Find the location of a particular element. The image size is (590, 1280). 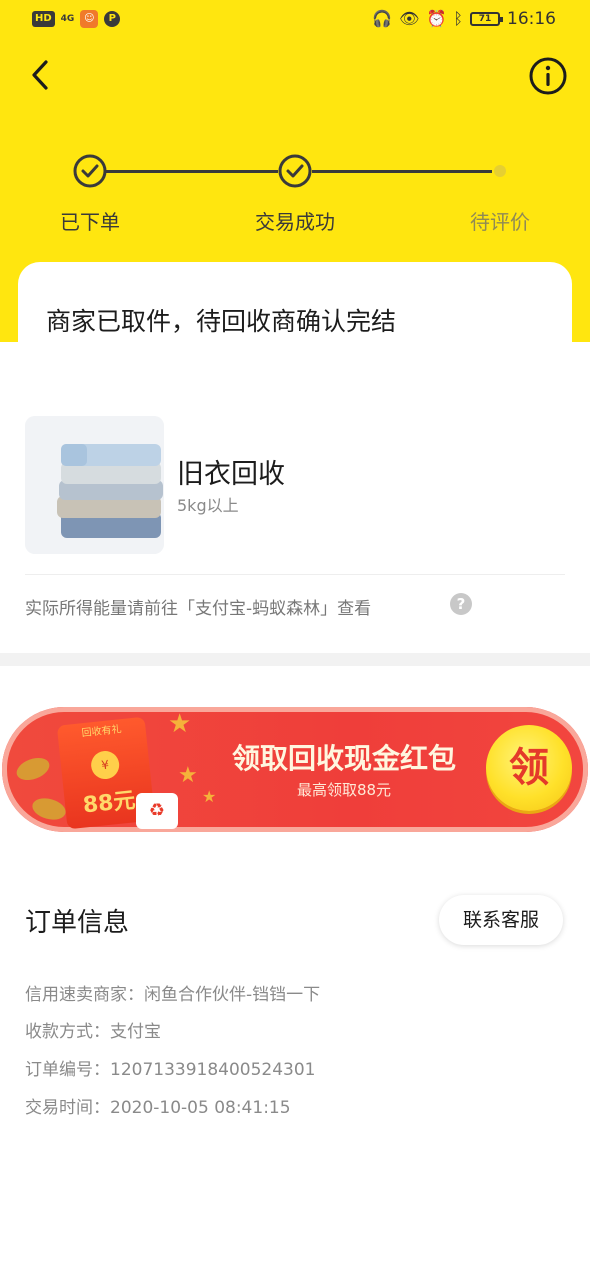

eye-icon: 👁 is located at coordinates (409, 18).